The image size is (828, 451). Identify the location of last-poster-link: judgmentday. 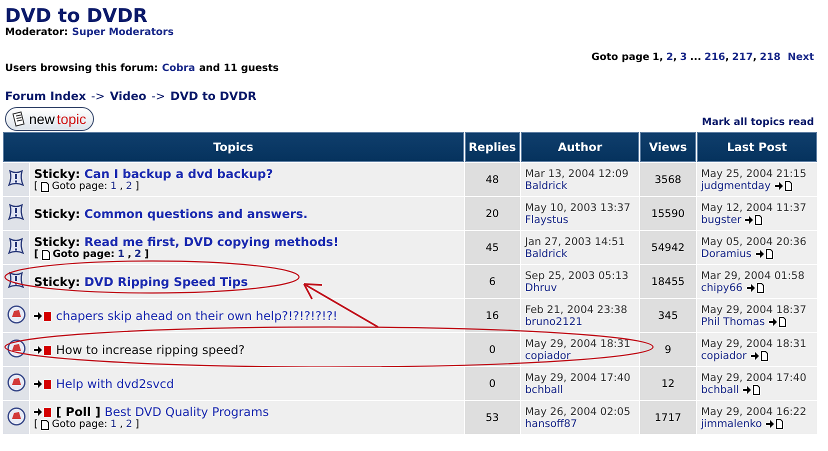
(736, 186).